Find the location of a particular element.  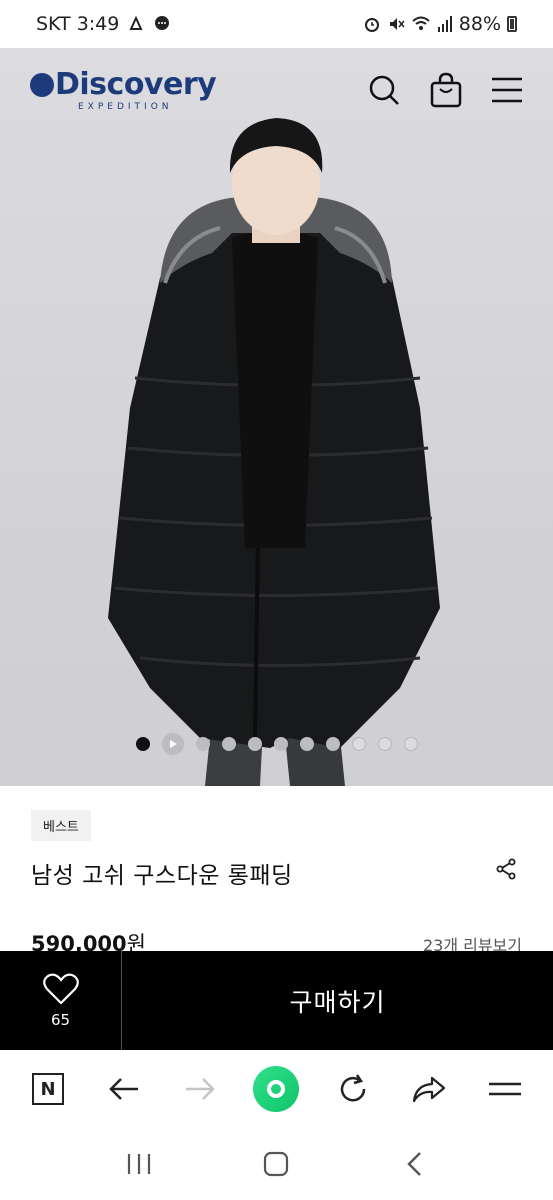

menu-button is located at coordinates (507, 90).